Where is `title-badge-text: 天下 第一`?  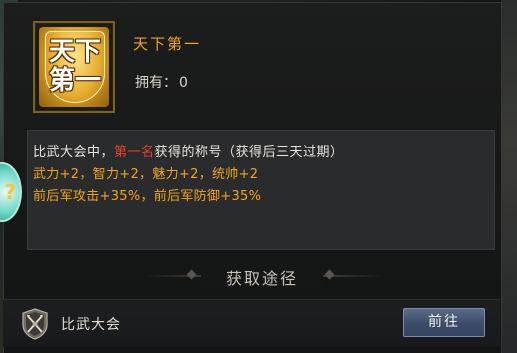
title-badge-text: 天下 第一 is located at coordinates (75, 67).